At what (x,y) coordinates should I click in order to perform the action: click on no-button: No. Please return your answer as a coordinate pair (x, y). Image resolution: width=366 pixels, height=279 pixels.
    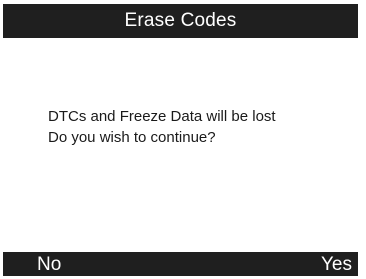
    Looking at the image, I should click on (49, 264).